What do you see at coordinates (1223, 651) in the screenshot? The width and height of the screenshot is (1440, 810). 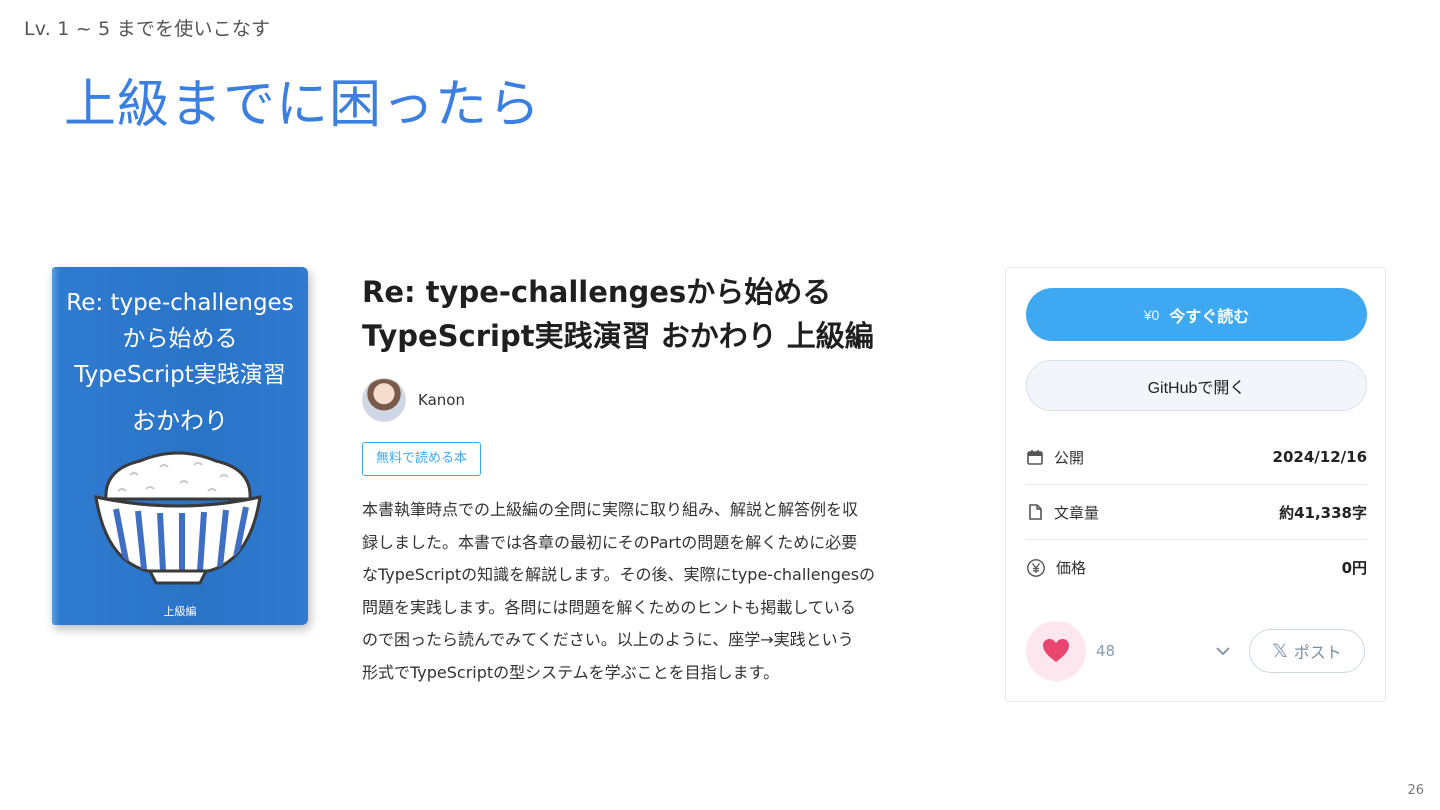 I see `chevron-down-icon` at bounding box center [1223, 651].